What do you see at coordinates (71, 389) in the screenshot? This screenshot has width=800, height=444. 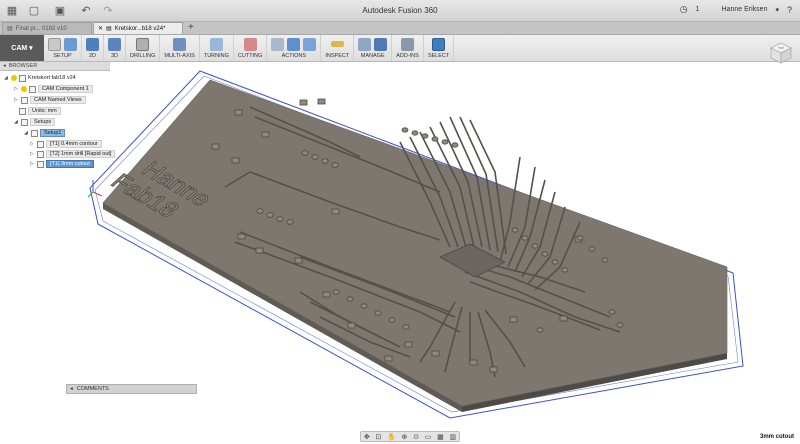 I see `expand-icon: ◂` at bounding box center [71, 389].